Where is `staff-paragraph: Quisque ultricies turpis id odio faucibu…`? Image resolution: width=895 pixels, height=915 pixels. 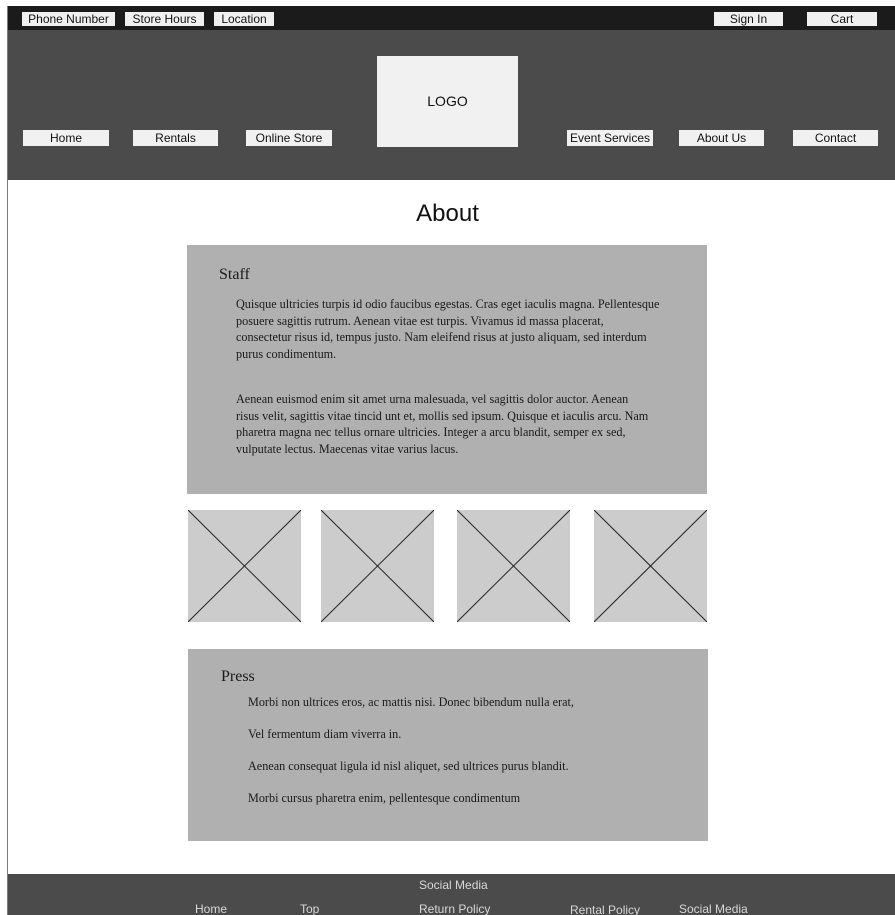
staff-paragraph: Quisque ultricies turpis id odio faucibu… is located at coordinates (448, 329).